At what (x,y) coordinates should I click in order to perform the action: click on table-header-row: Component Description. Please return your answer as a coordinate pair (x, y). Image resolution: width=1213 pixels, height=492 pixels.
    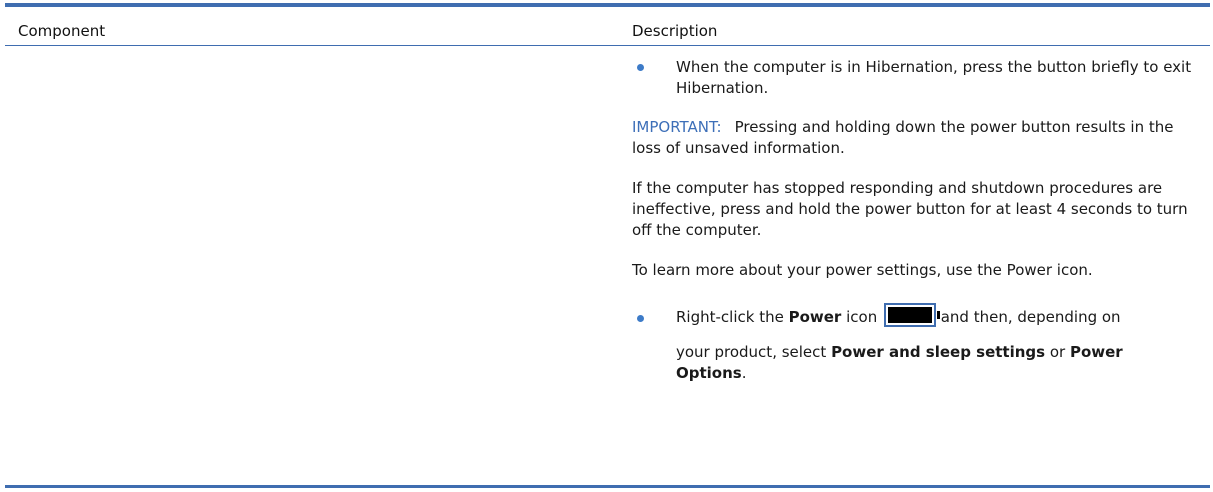
    Looking at the image, I should click on (607, 26).